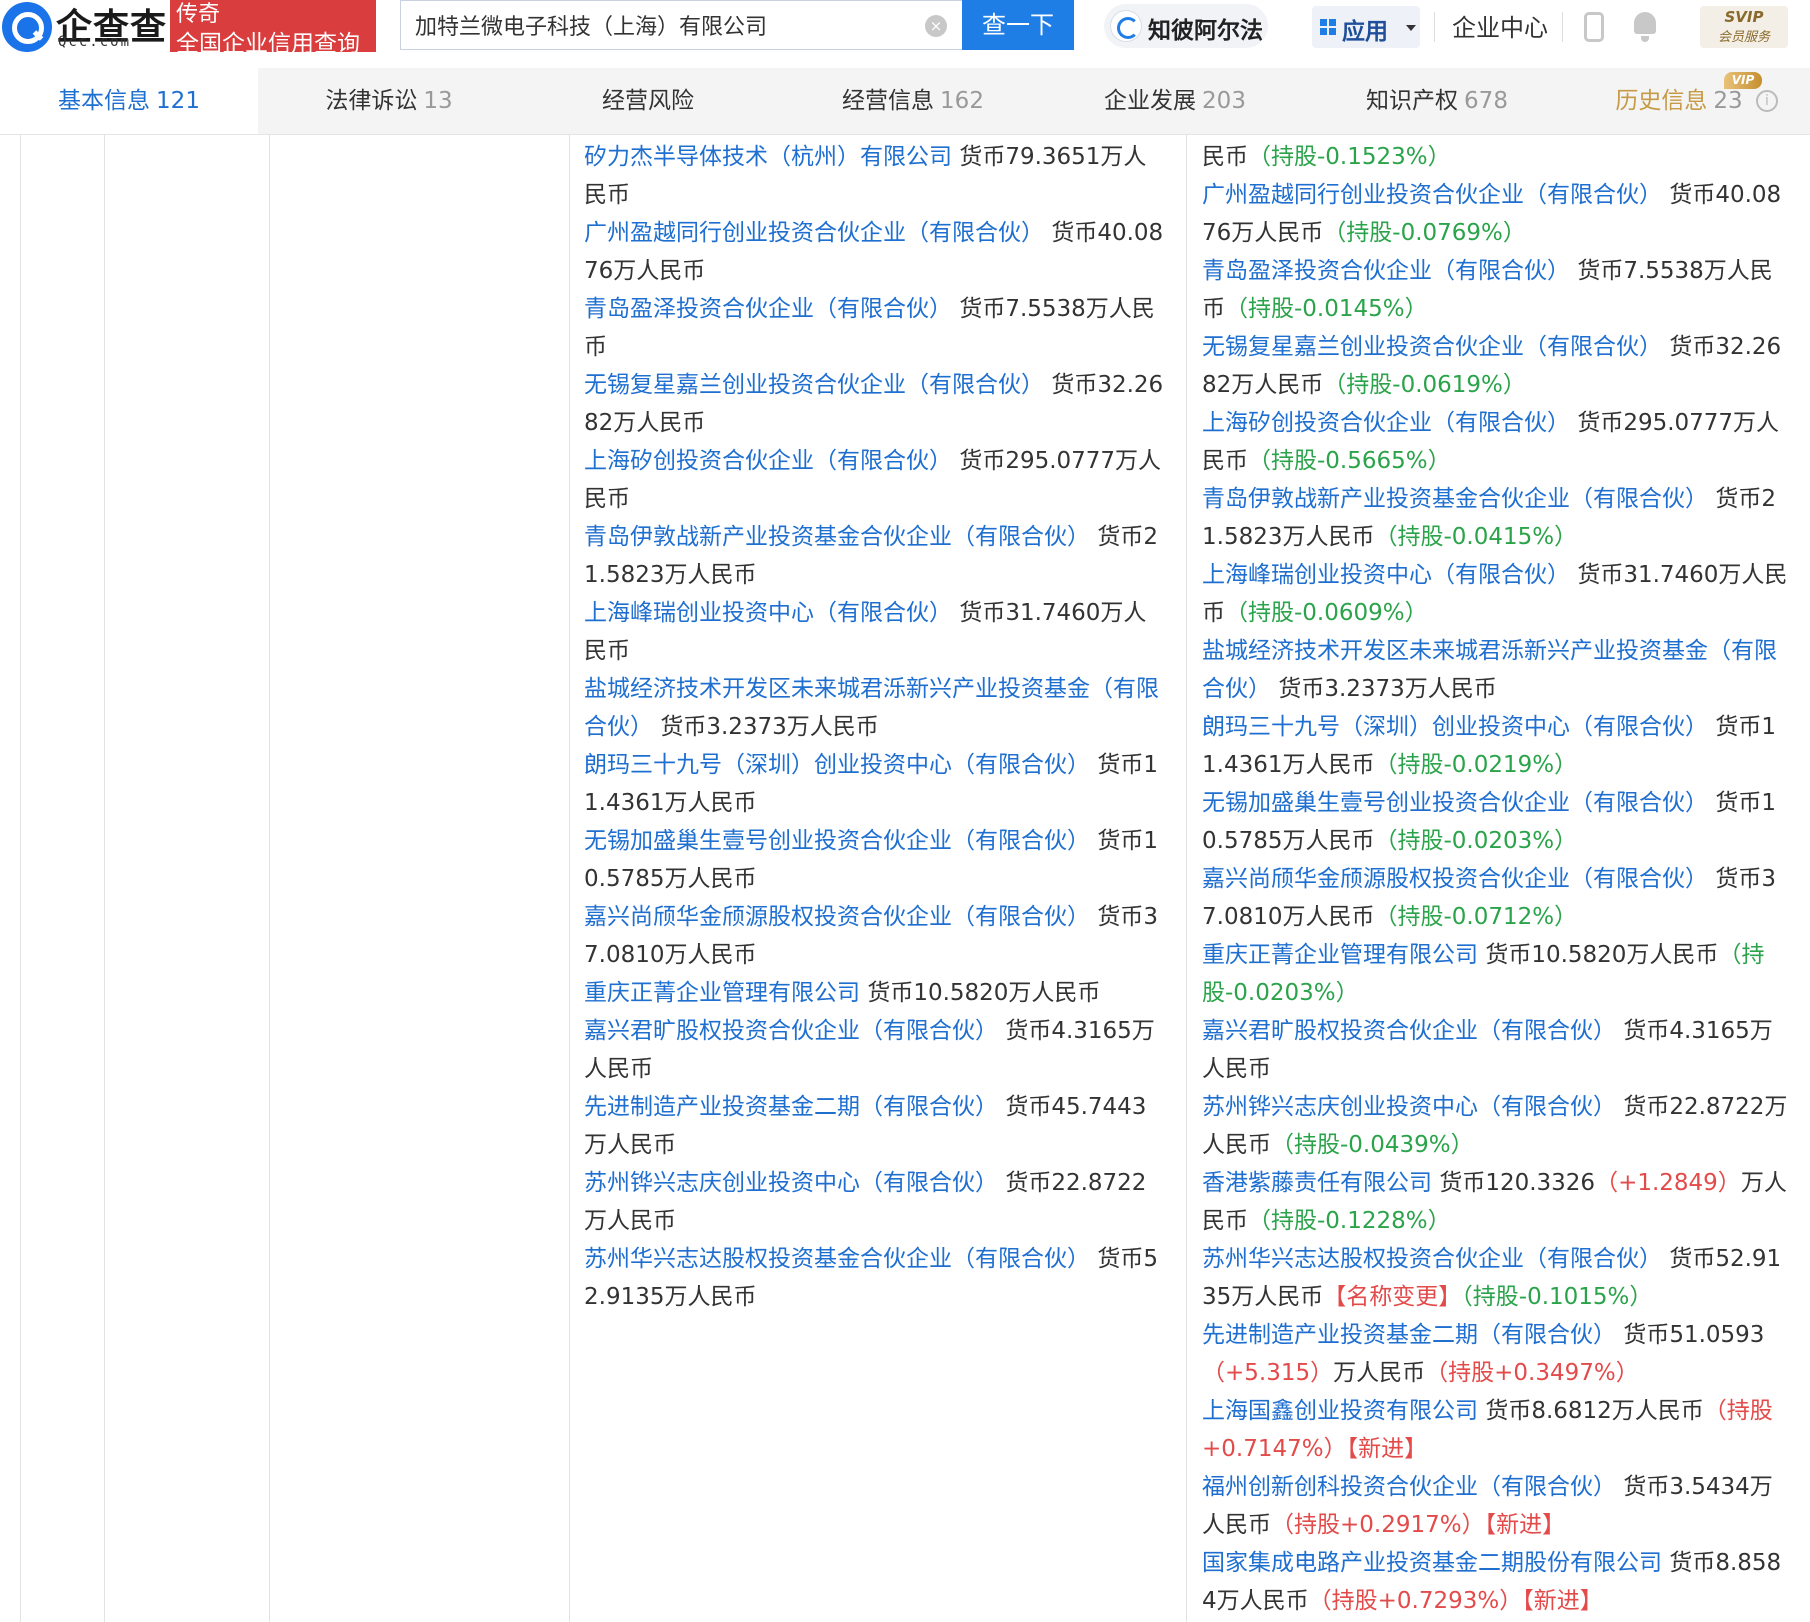  What do you see at coordinates (104, 101) in the screenshot?
I see `tab-label: 基本信息` at bounding box center [104, 101].